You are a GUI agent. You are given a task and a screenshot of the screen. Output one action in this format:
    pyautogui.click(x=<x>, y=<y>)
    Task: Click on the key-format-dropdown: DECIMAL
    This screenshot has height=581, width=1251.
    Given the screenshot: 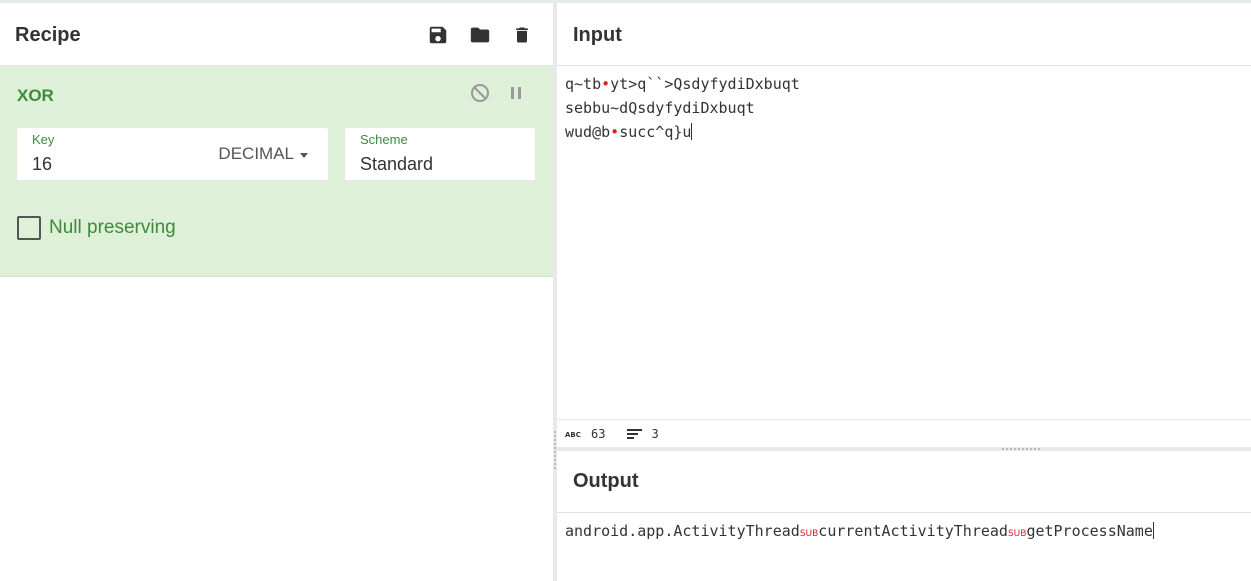 What is the action you would take?
    pyautogui.click(x=263, y=154)
    